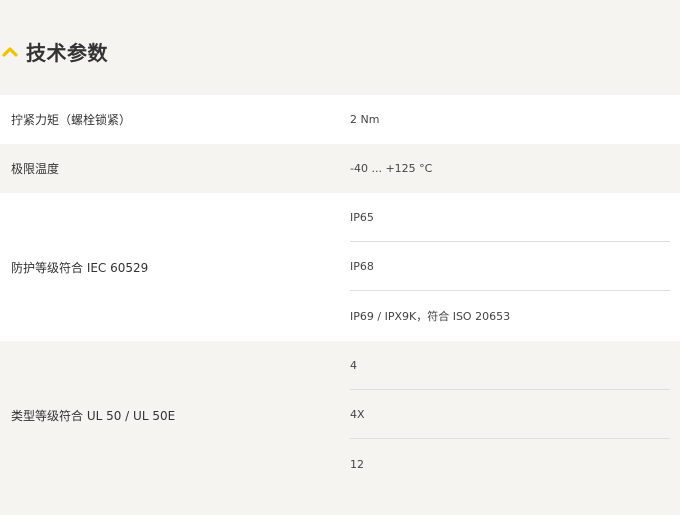  Describe the element at coordinates (357, 464) in the screenshot. I see `spec-value: 12` at that location.